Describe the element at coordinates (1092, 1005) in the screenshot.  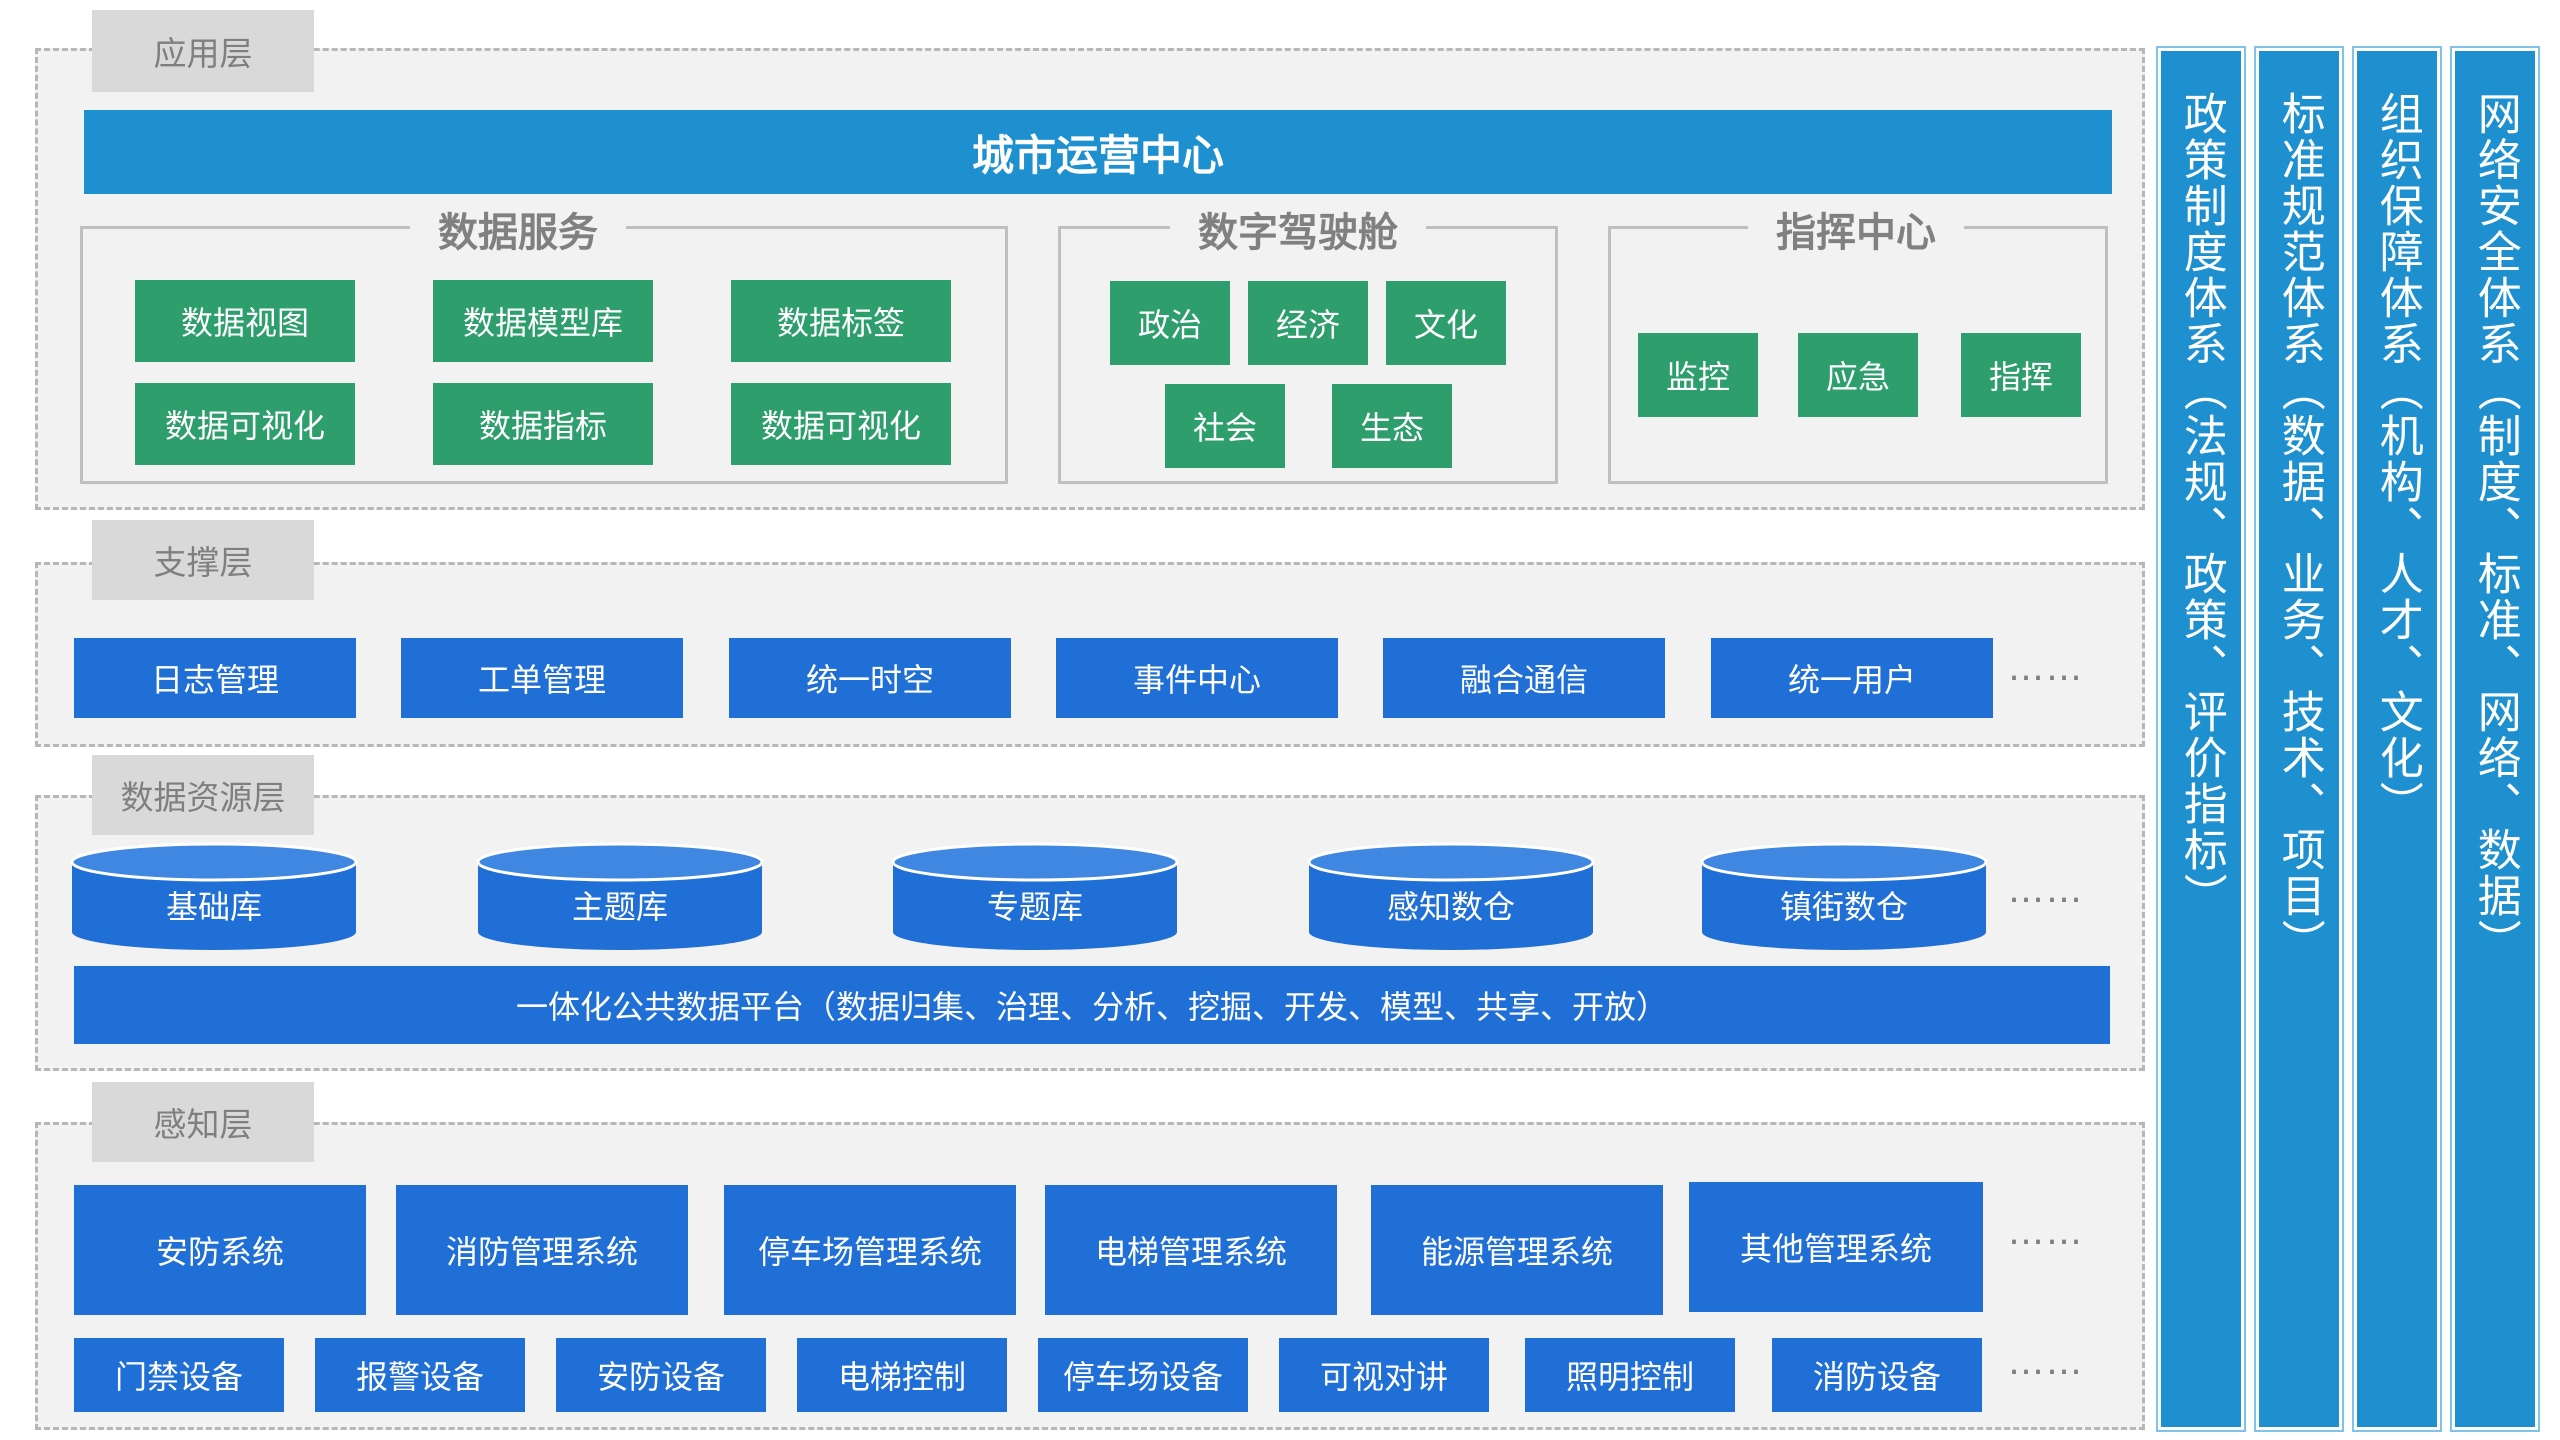
I see `integrated-data-platform-bar: 一体化公共数据平台（数据归集、治理、分析、挖掘、开发、模型、共享、开放）` at that location.